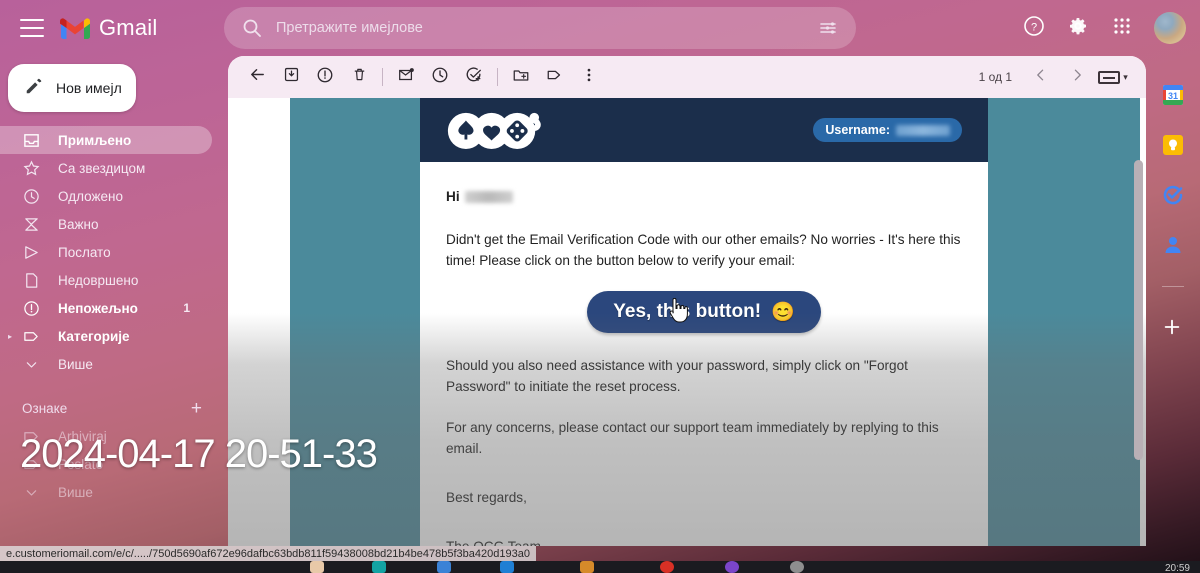  What do you see at coordinates (75, 364) in the screenshot?
I see `sidebar-item-label: Више` at bounding box center [75, 364].